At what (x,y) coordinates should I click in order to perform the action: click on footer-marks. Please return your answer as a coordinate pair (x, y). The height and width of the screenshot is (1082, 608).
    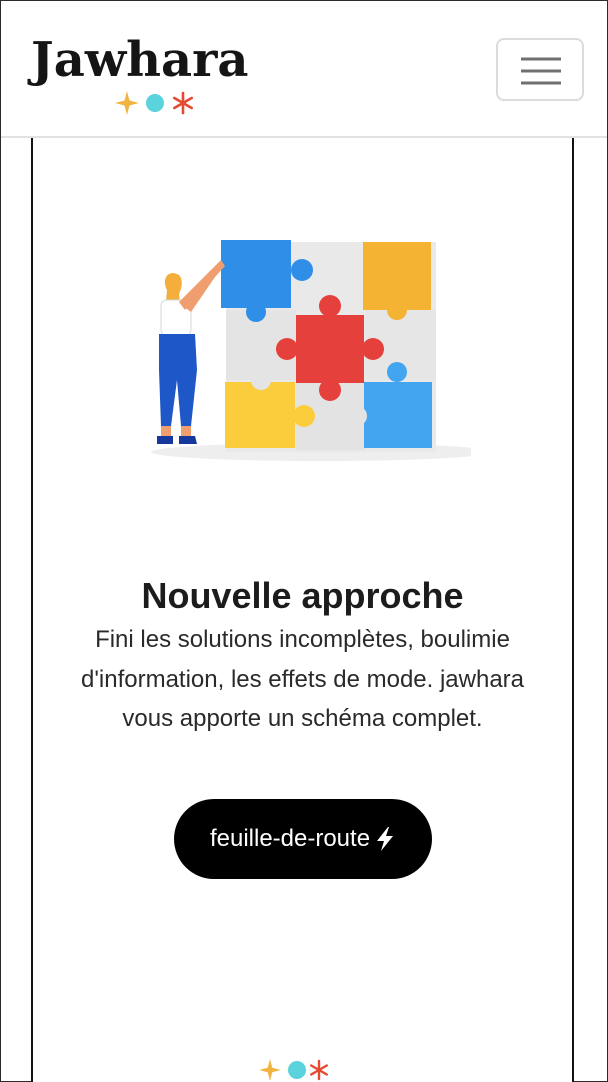
    Looking at the image, I should click on (294, 1070).